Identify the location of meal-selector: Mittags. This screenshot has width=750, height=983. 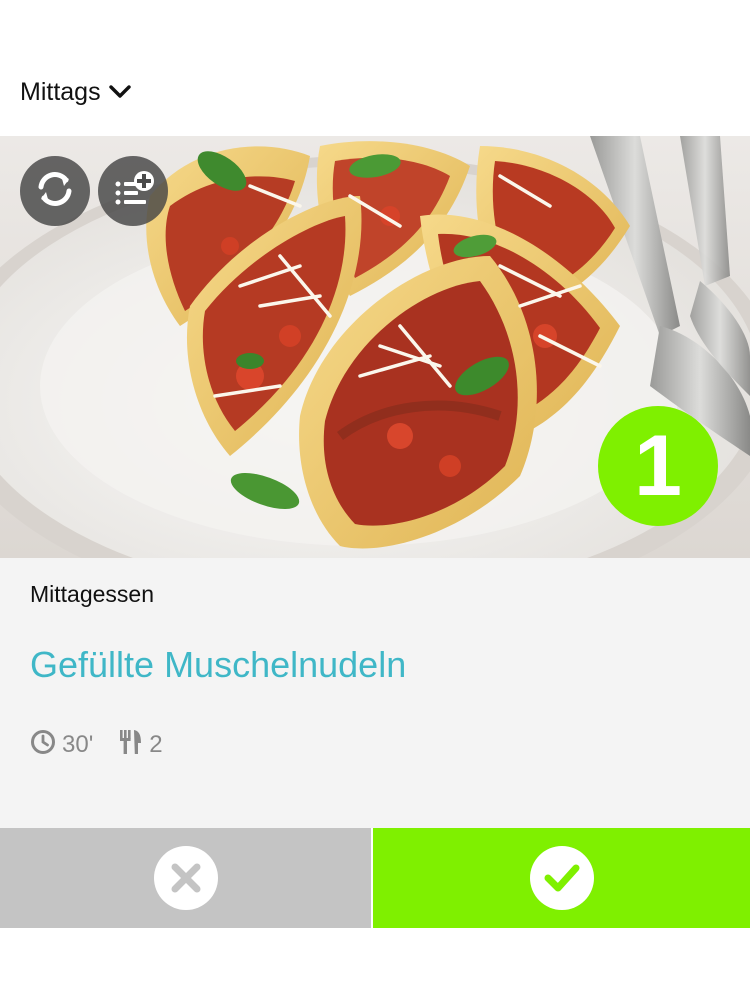
(75, 92).